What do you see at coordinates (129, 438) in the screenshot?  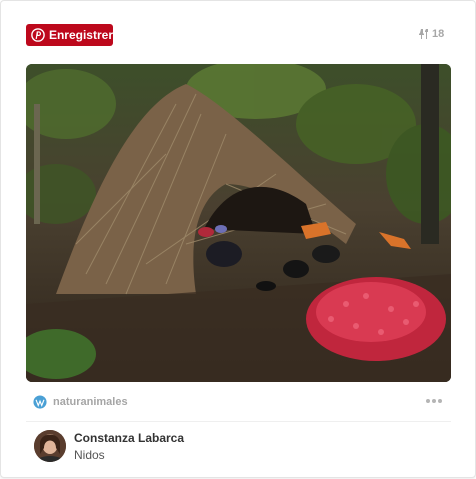 I see `pinner-name: Constanza Labarca` at bounding box center [129, 438].